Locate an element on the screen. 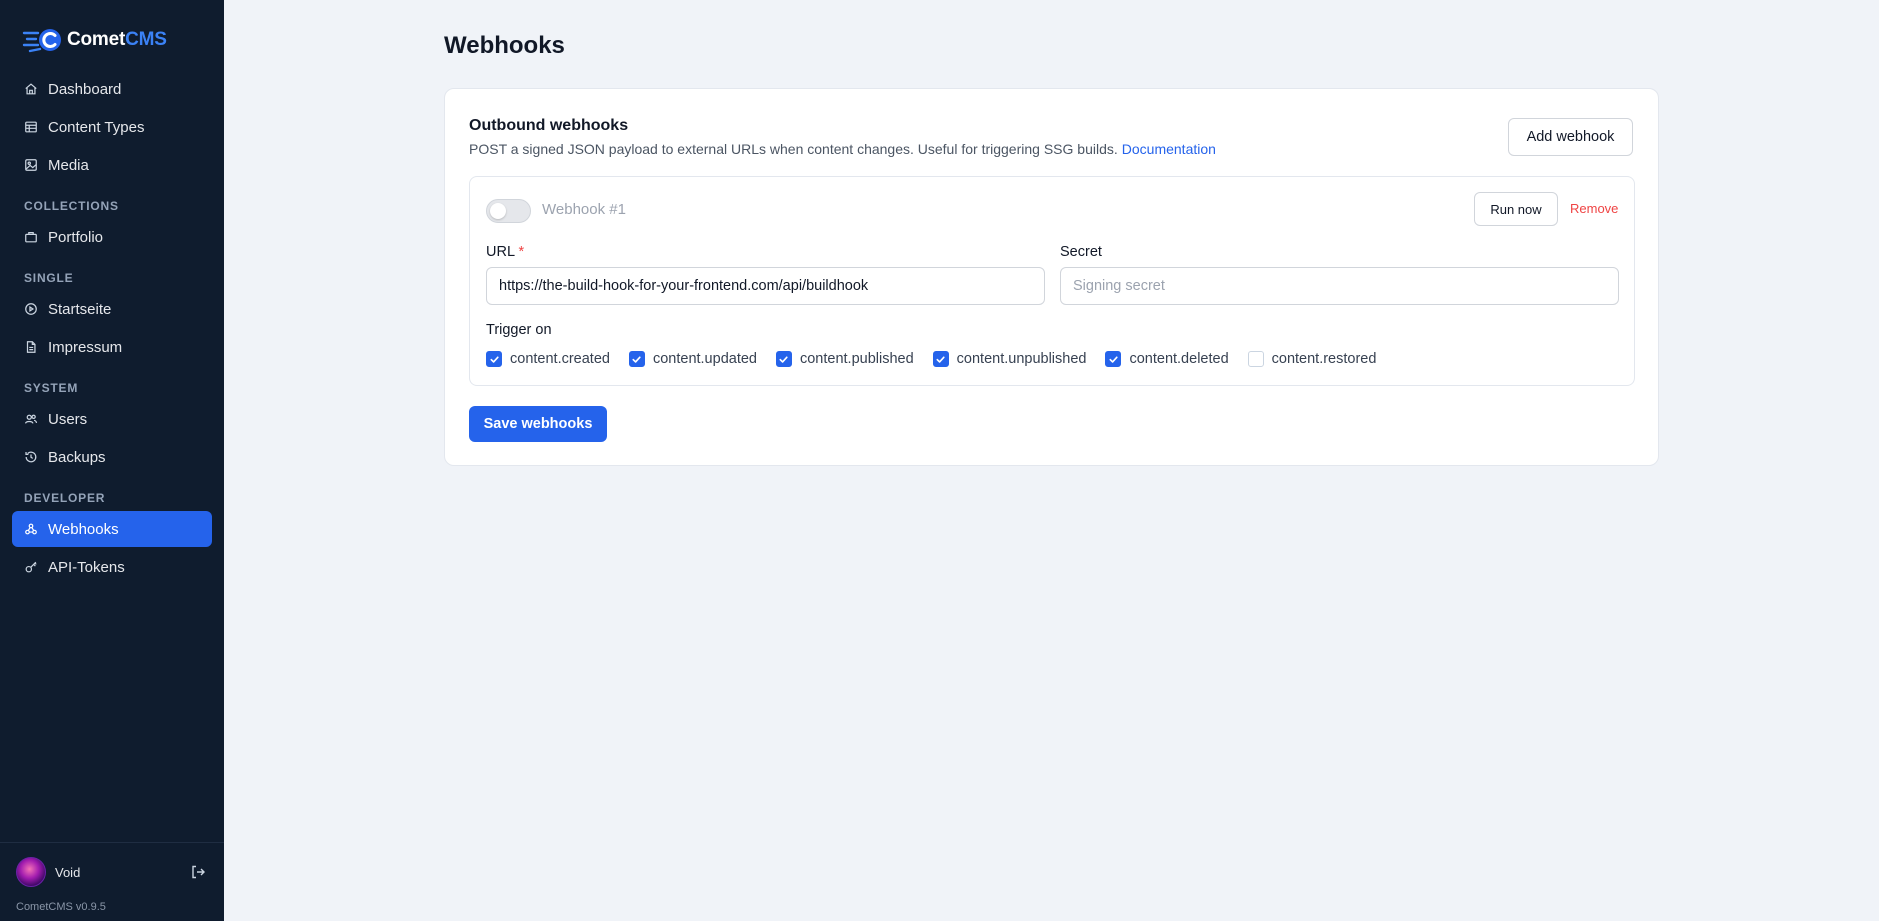 The image size is (1879, 921). user-row: Void is located at coordinates (111, 872).